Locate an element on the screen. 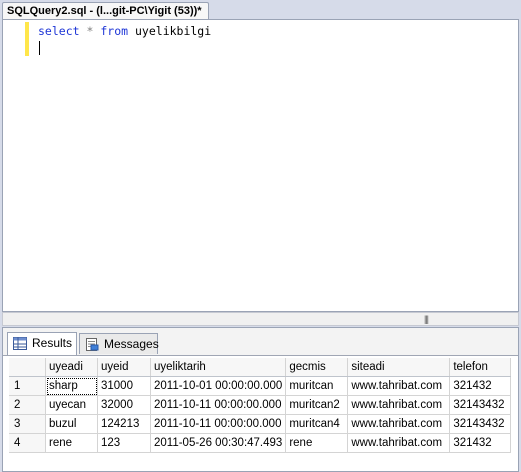 The image size is (521, 472). row-number: 1 is located at coordinates (27, 386).